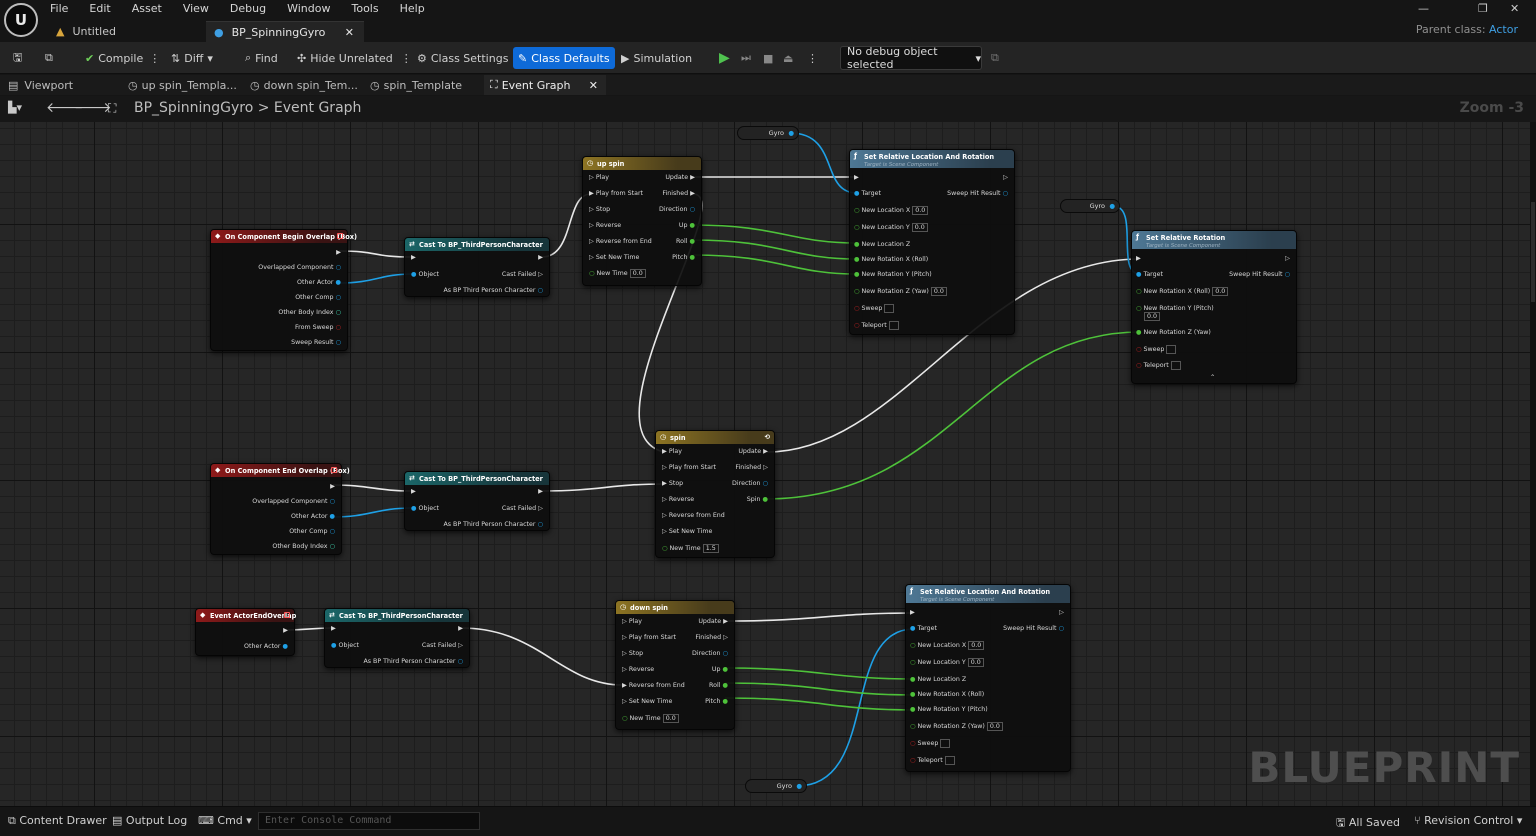 This screenshot has width=1536, height=836. What do you see at coordinates (949, 710) in the screenshot?
I see `pin-new-rotation-y: ● New Rotation Y (Pitch)` at bounding box center [949, 710].